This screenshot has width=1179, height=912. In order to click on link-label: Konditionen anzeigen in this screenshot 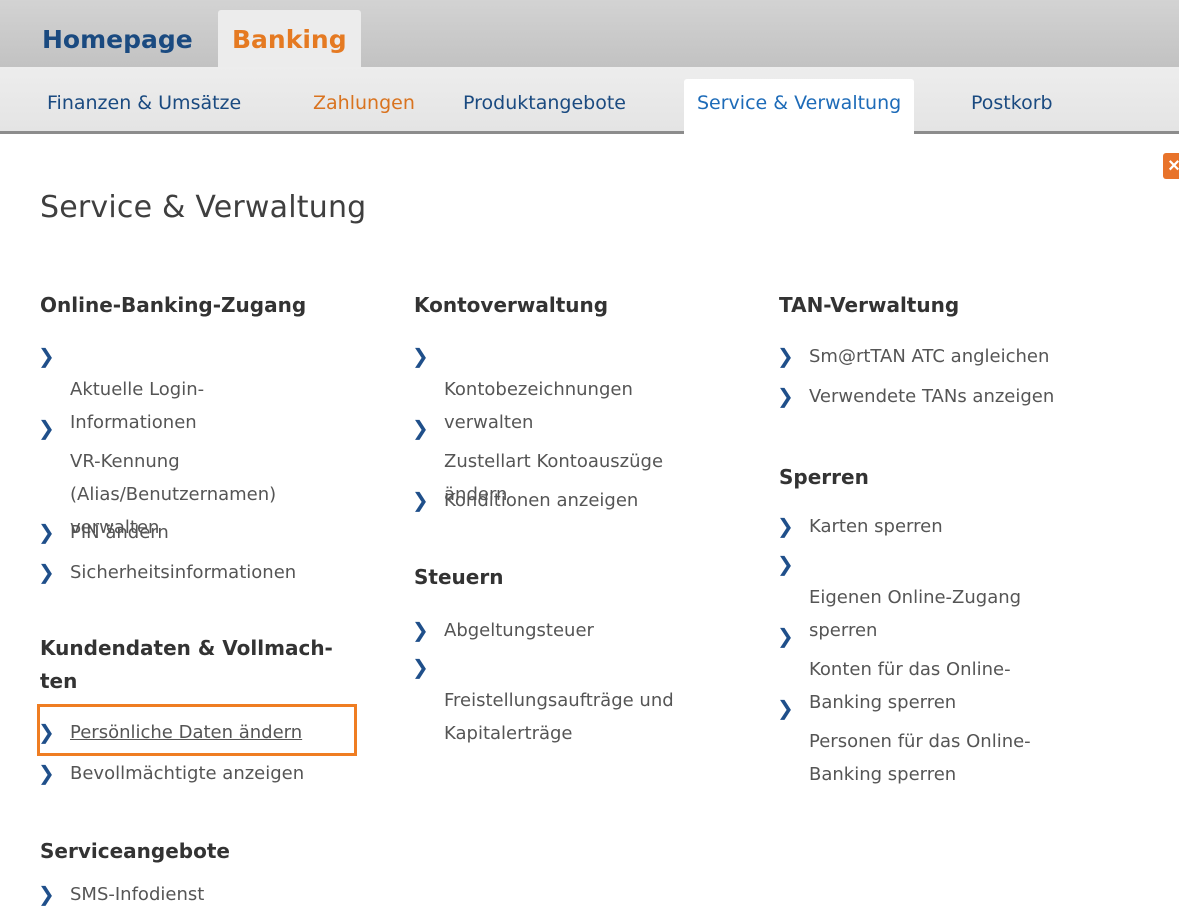, I will do `click(541, 500)`.